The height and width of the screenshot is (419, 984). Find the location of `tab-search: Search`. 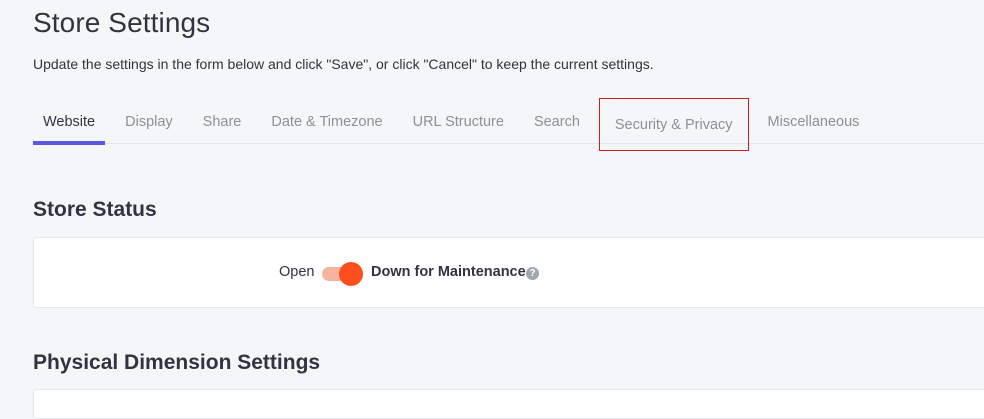

tab-search: Search is located at coordinates (557, 122).